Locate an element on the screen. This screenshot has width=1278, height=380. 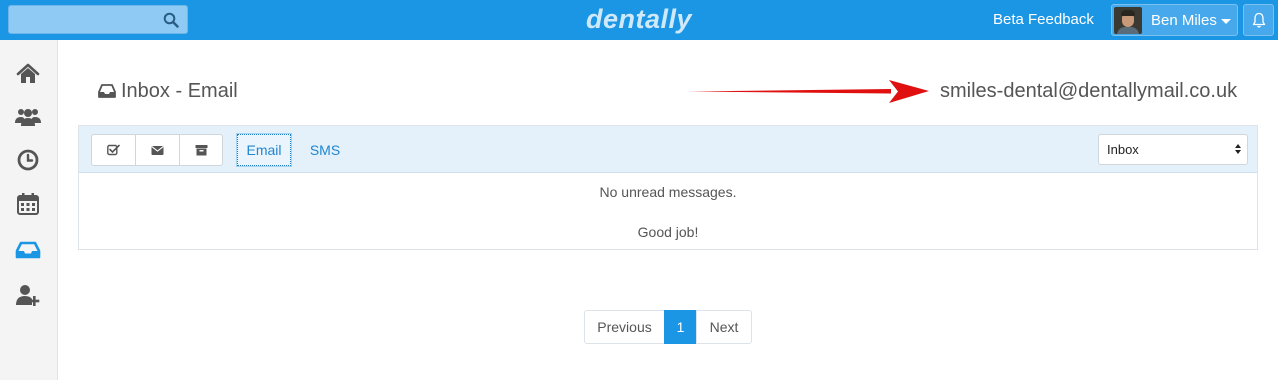
mark-read-button is located at coordinates (114, 150).